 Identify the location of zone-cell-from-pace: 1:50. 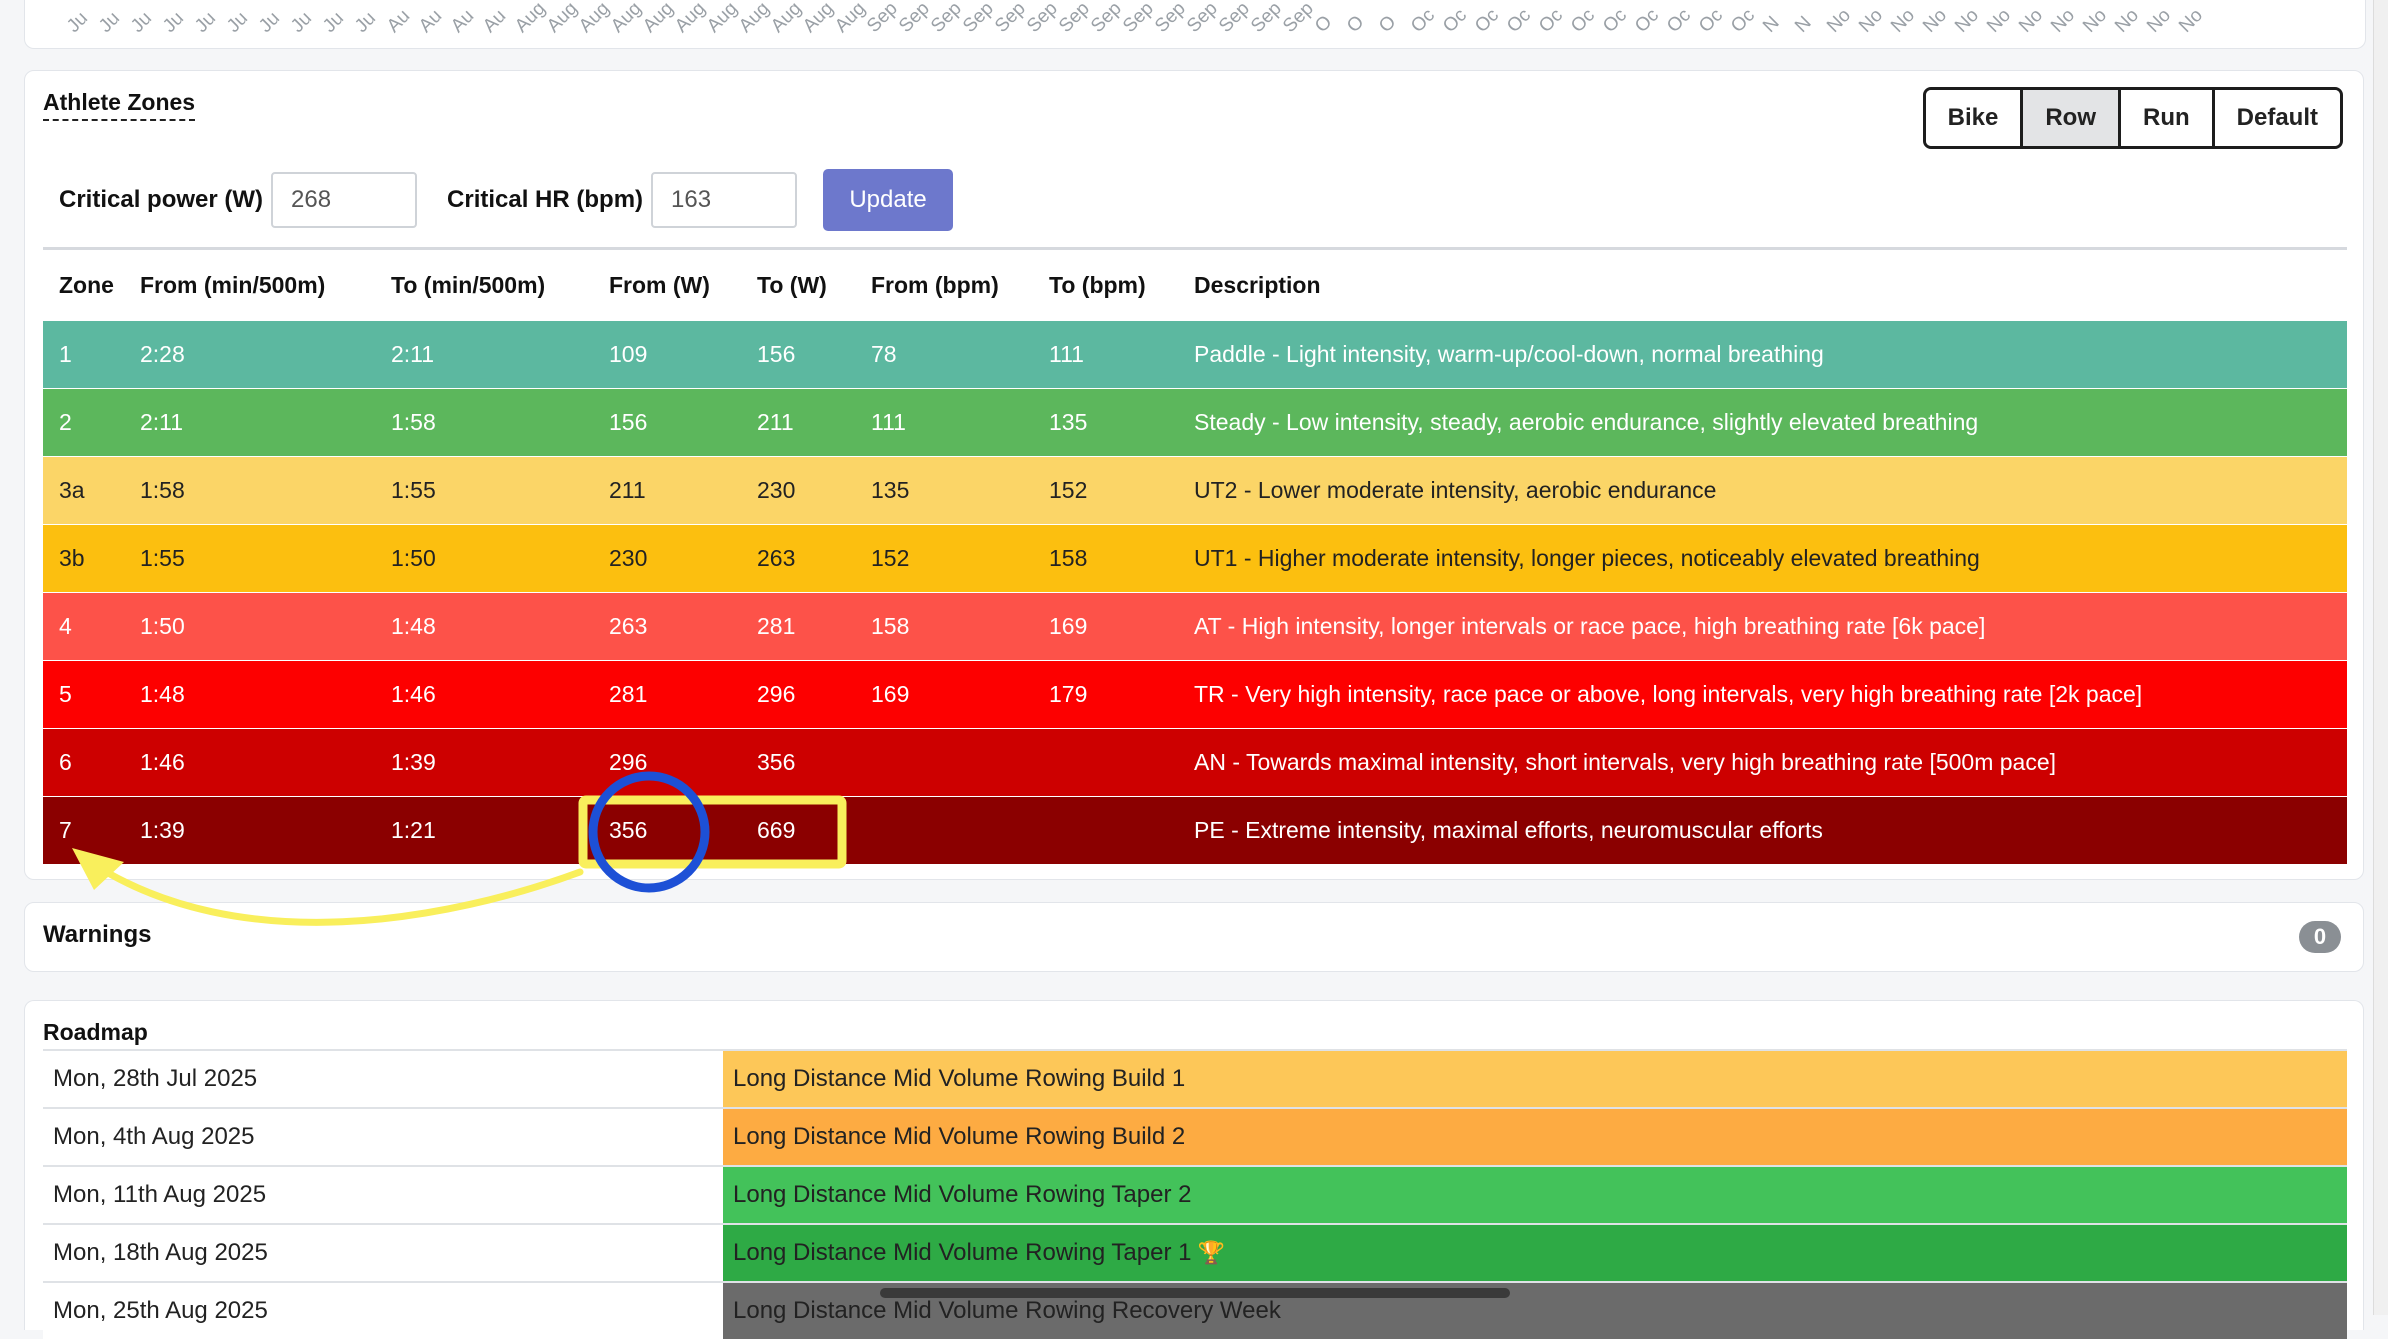
(162, 626).